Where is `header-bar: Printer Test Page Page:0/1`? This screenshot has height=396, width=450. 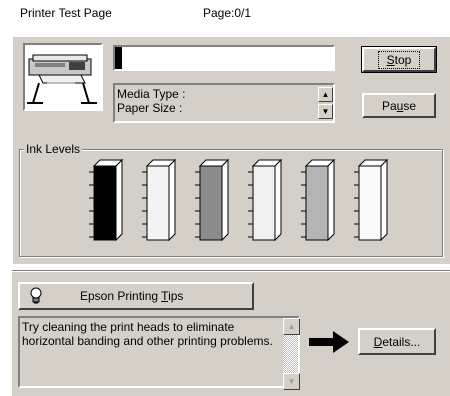
header-bar: Printer Test Page Page:0/1 is located at coordinates (225, 11).